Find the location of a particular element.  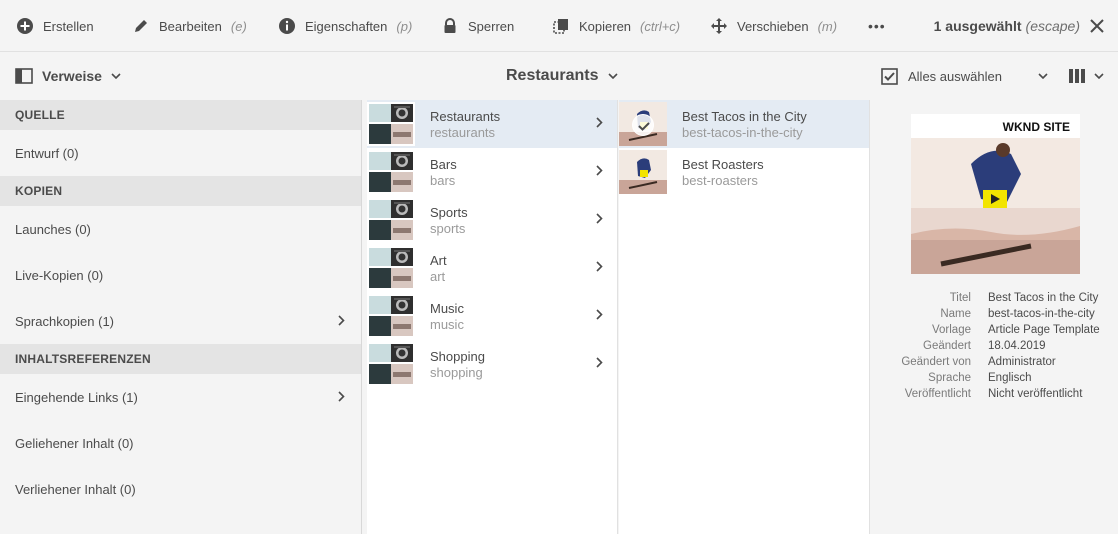

rail-item-launches: Launches (0) is located at coordinates (180, 229).